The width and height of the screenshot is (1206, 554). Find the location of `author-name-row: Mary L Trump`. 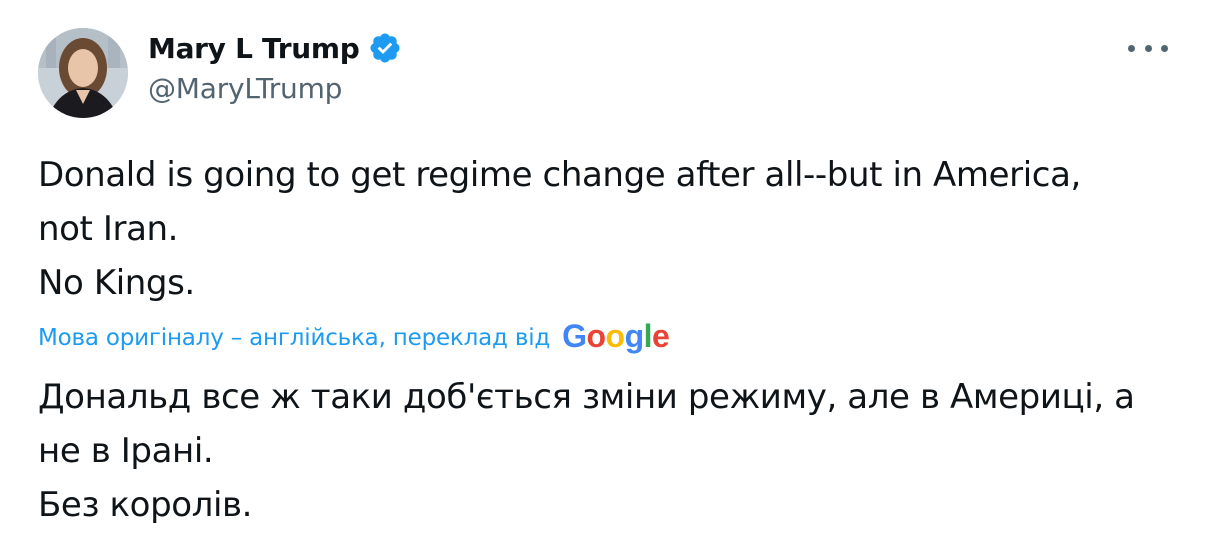

author-name-row: Mary L Trump is located at coordinates (275, 48).